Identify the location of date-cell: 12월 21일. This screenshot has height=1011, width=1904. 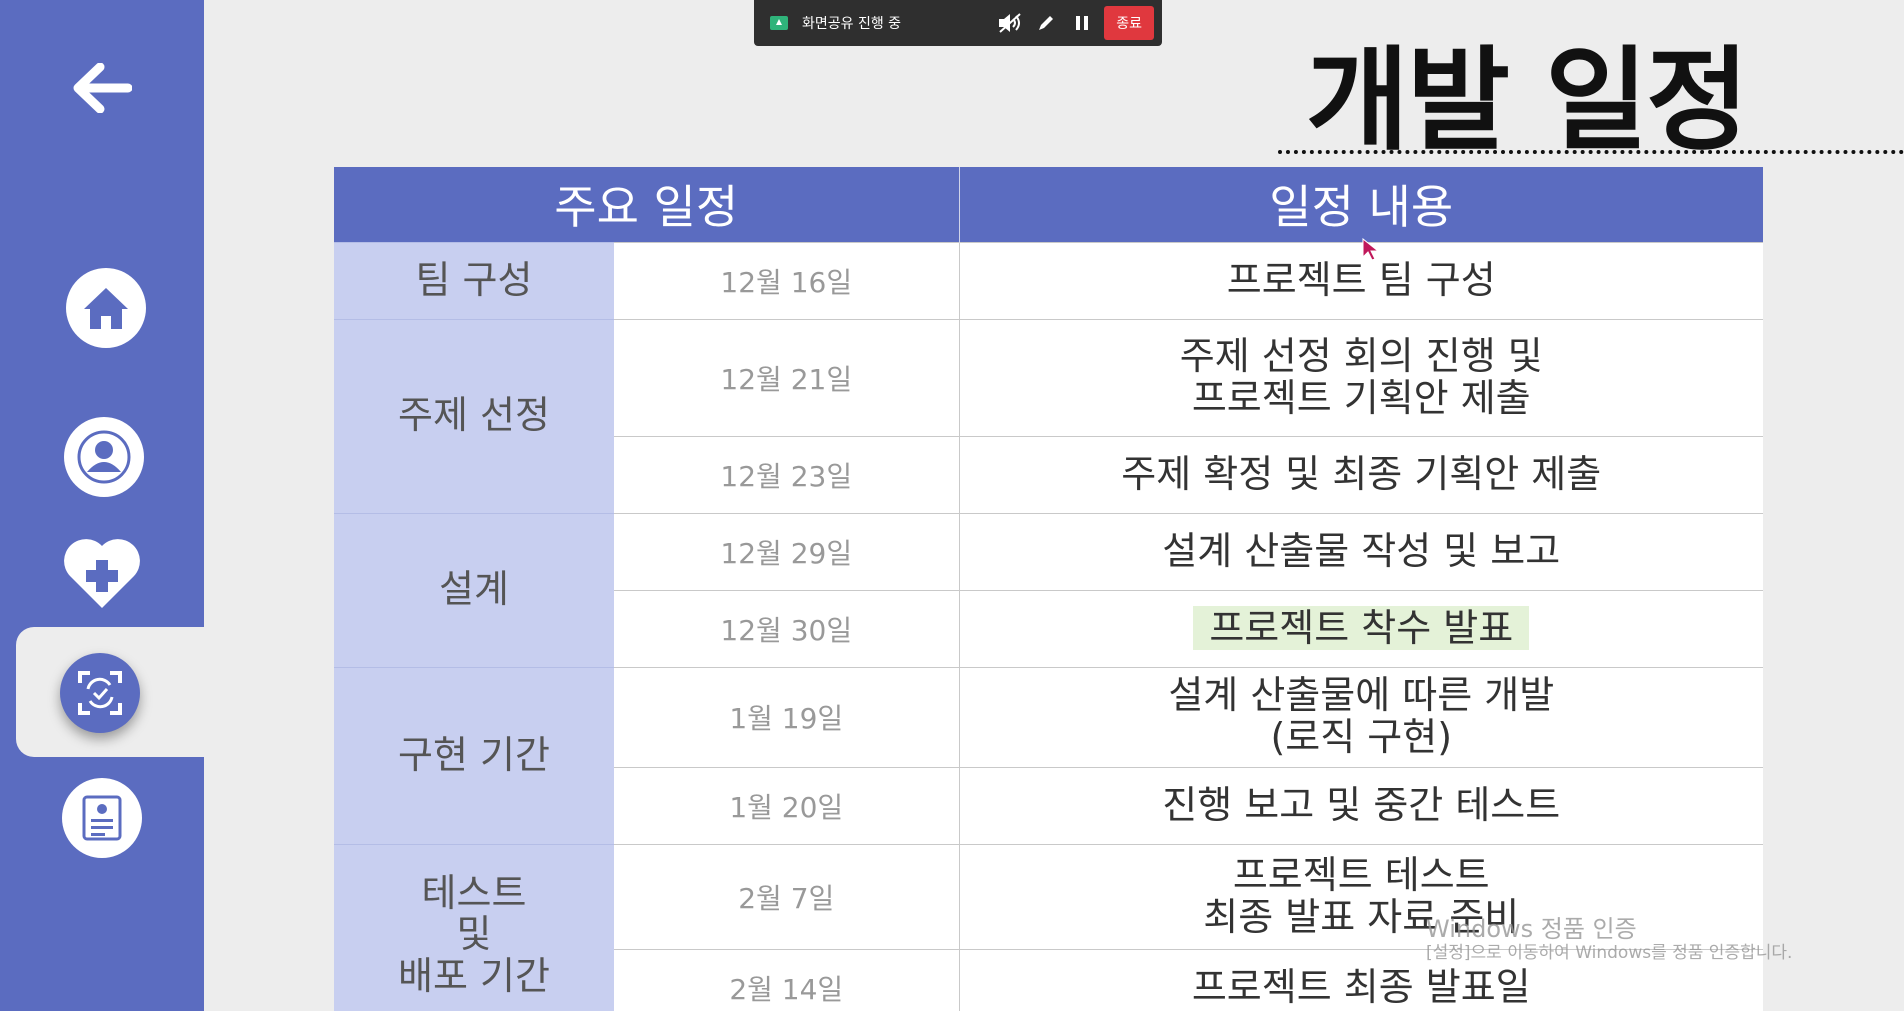
(786, 377).